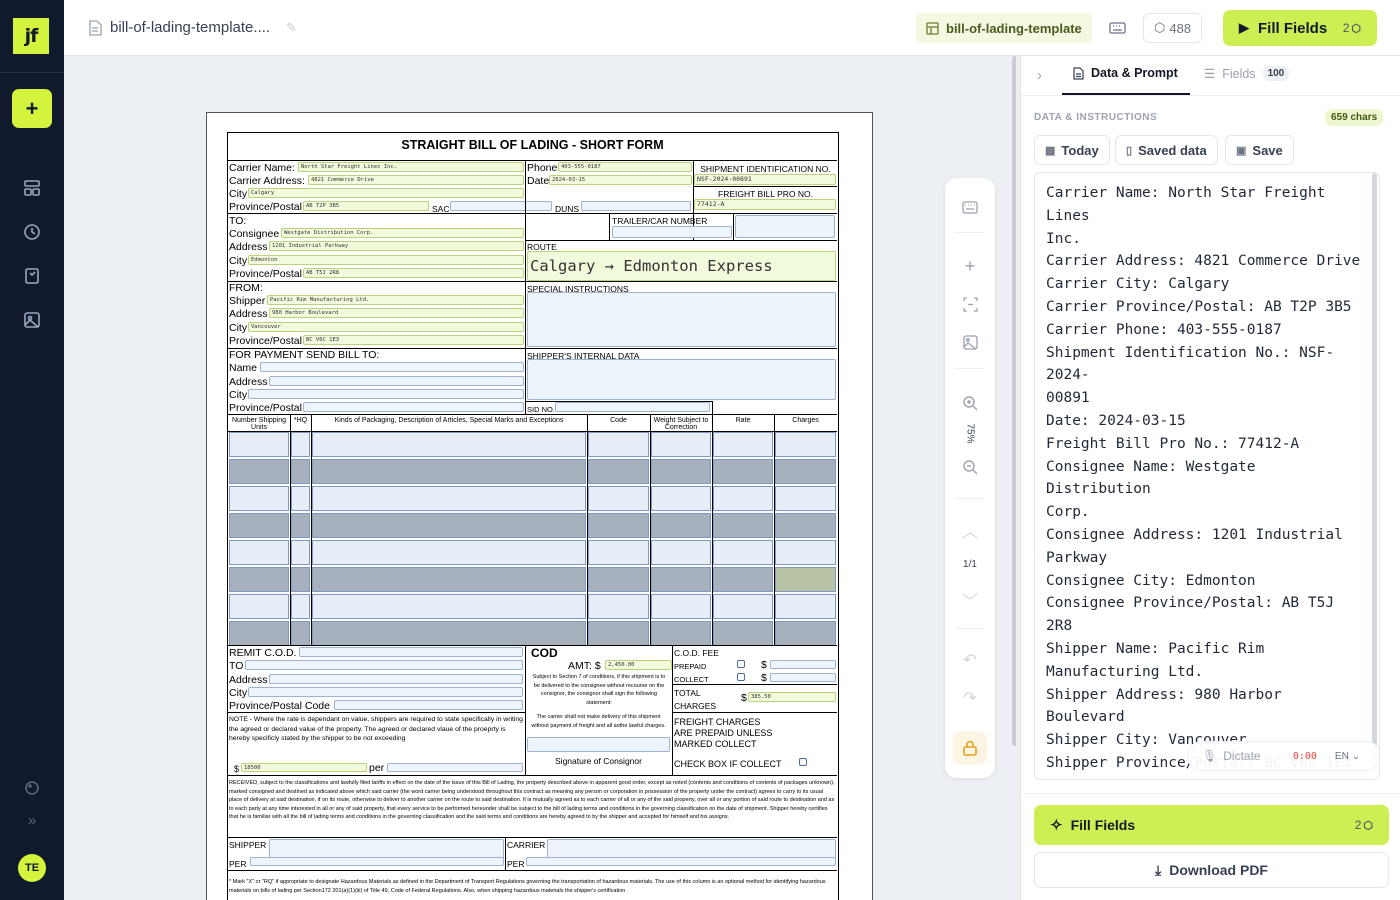  What do you see at coordinates (396, 381) in the screenshot?
I see `field-pay-address` at bounding box center [396, 381].